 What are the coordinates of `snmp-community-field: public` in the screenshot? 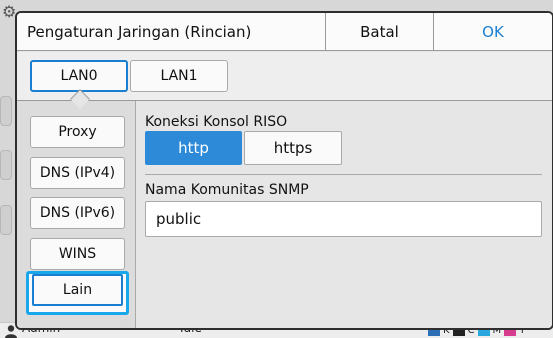 It's located at (343, 219).